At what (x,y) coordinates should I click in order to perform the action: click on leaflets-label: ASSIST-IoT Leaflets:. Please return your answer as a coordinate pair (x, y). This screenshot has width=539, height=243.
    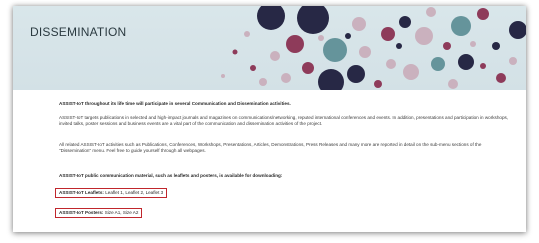
    Looking at the image, I should click on (81, 192).